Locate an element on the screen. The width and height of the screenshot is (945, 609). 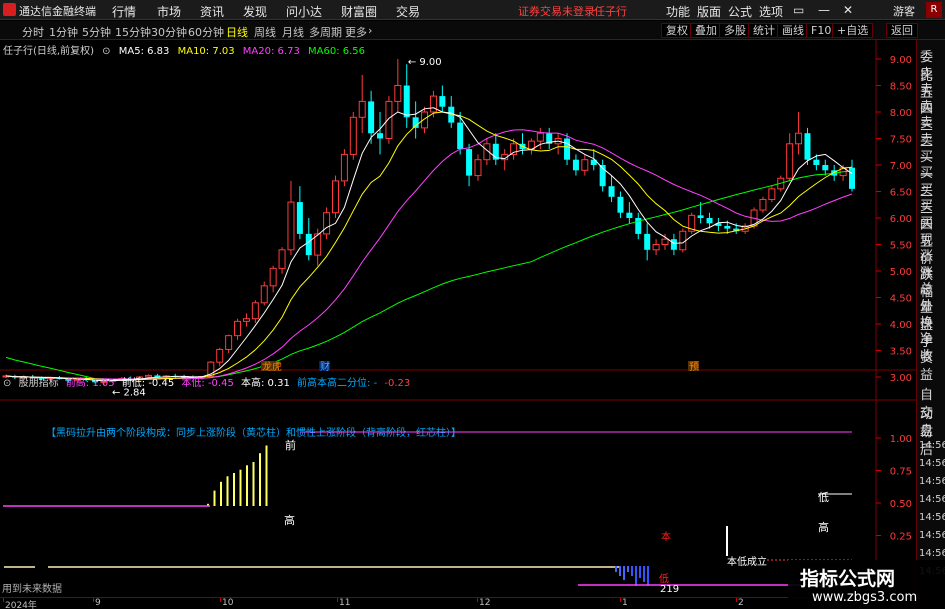
period-30min: 30分钟 is located at coordinates (169, 32).